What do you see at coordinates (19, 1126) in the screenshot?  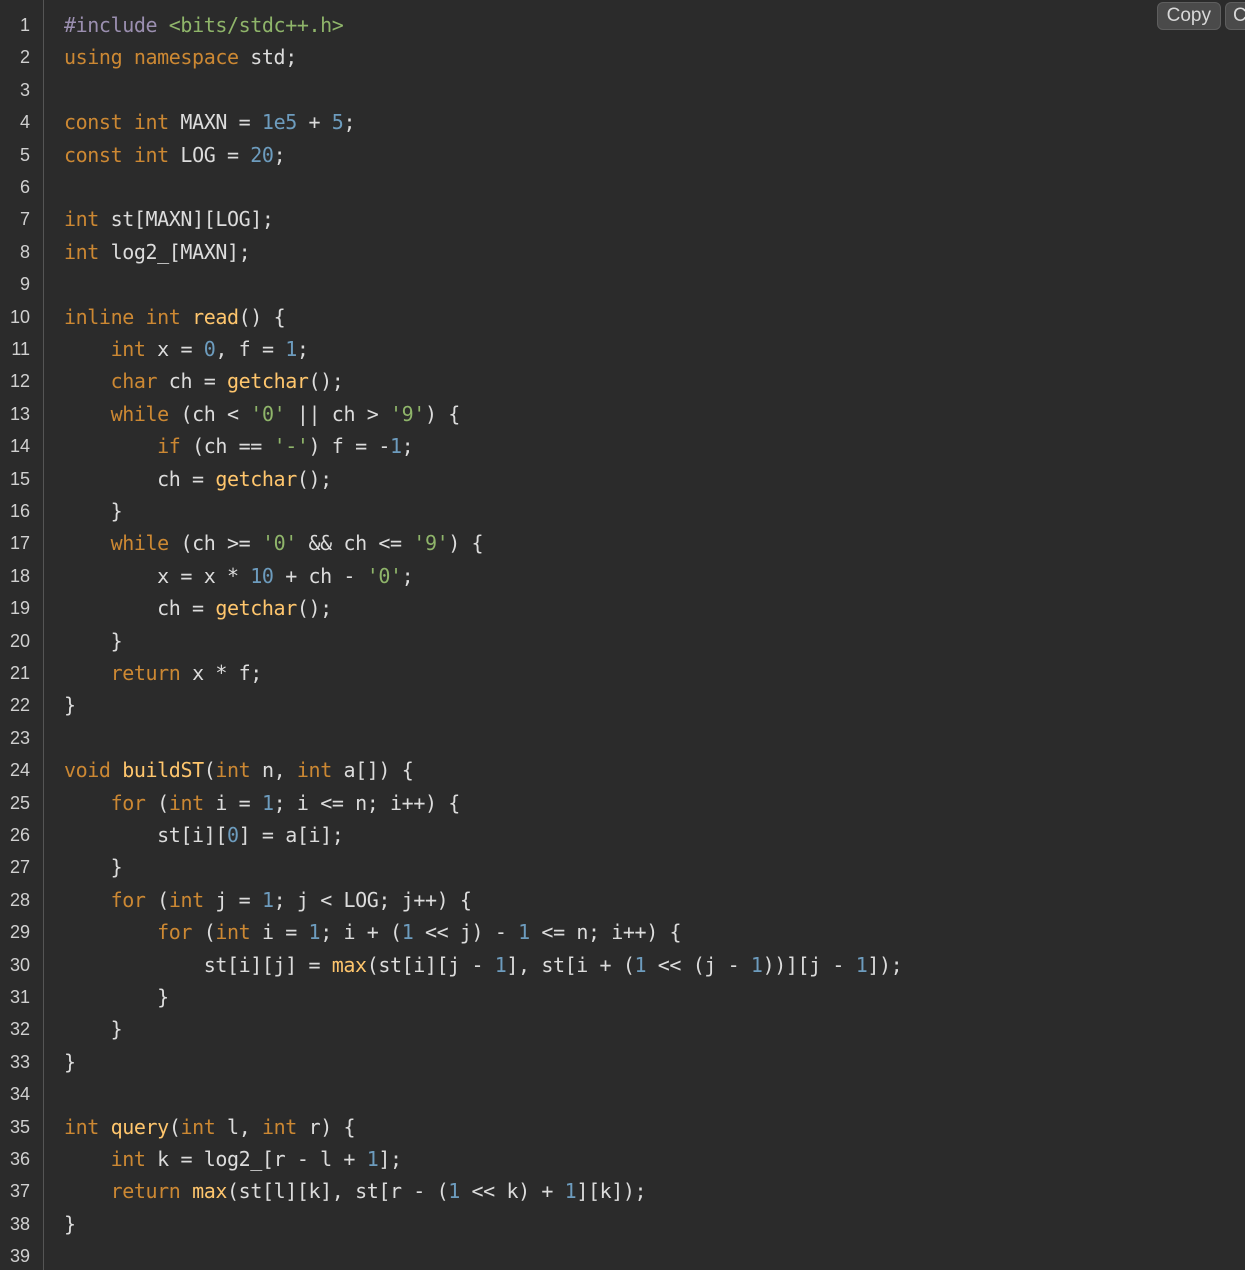 I see `line-number: 35` at bounding box center [19, 1126].